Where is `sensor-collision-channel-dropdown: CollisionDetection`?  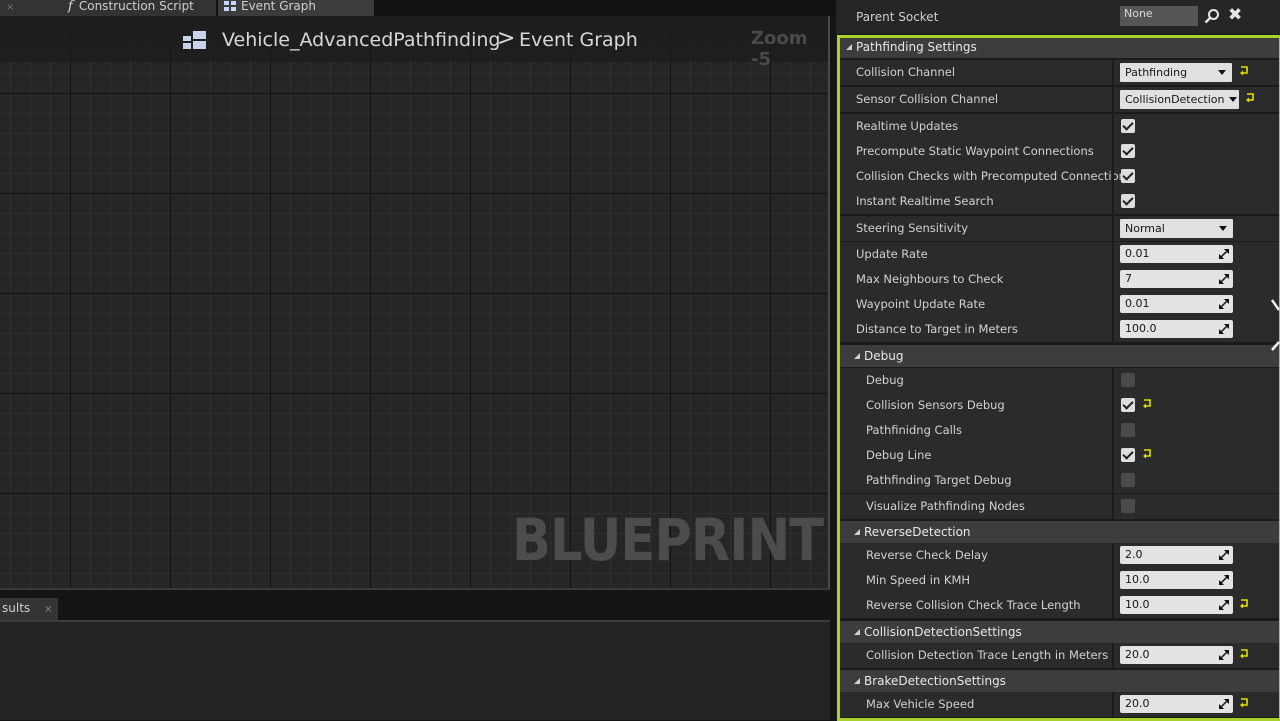 sensor-collision-channel-dropdown: CollisionDetection is located at coordinates (1179, 99).